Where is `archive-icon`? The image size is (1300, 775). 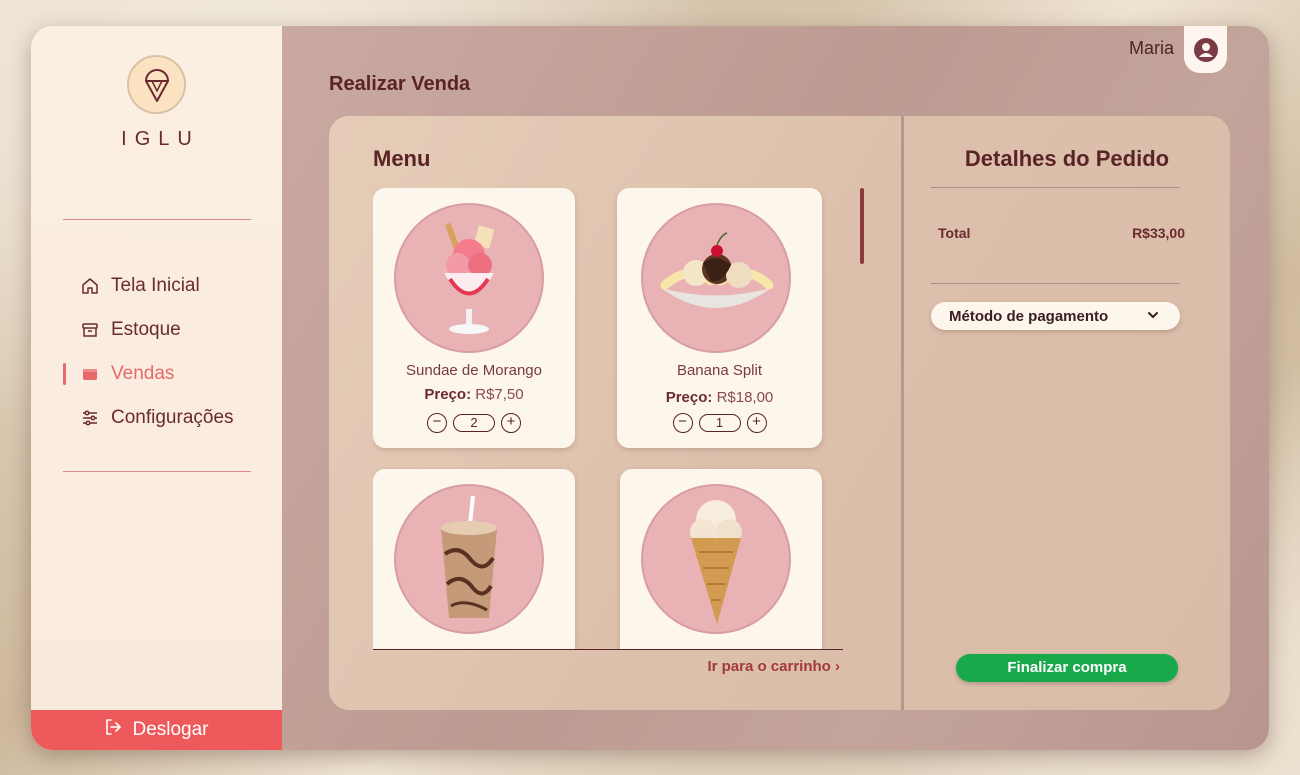 archive-icon is located at coordinates (90, 330).